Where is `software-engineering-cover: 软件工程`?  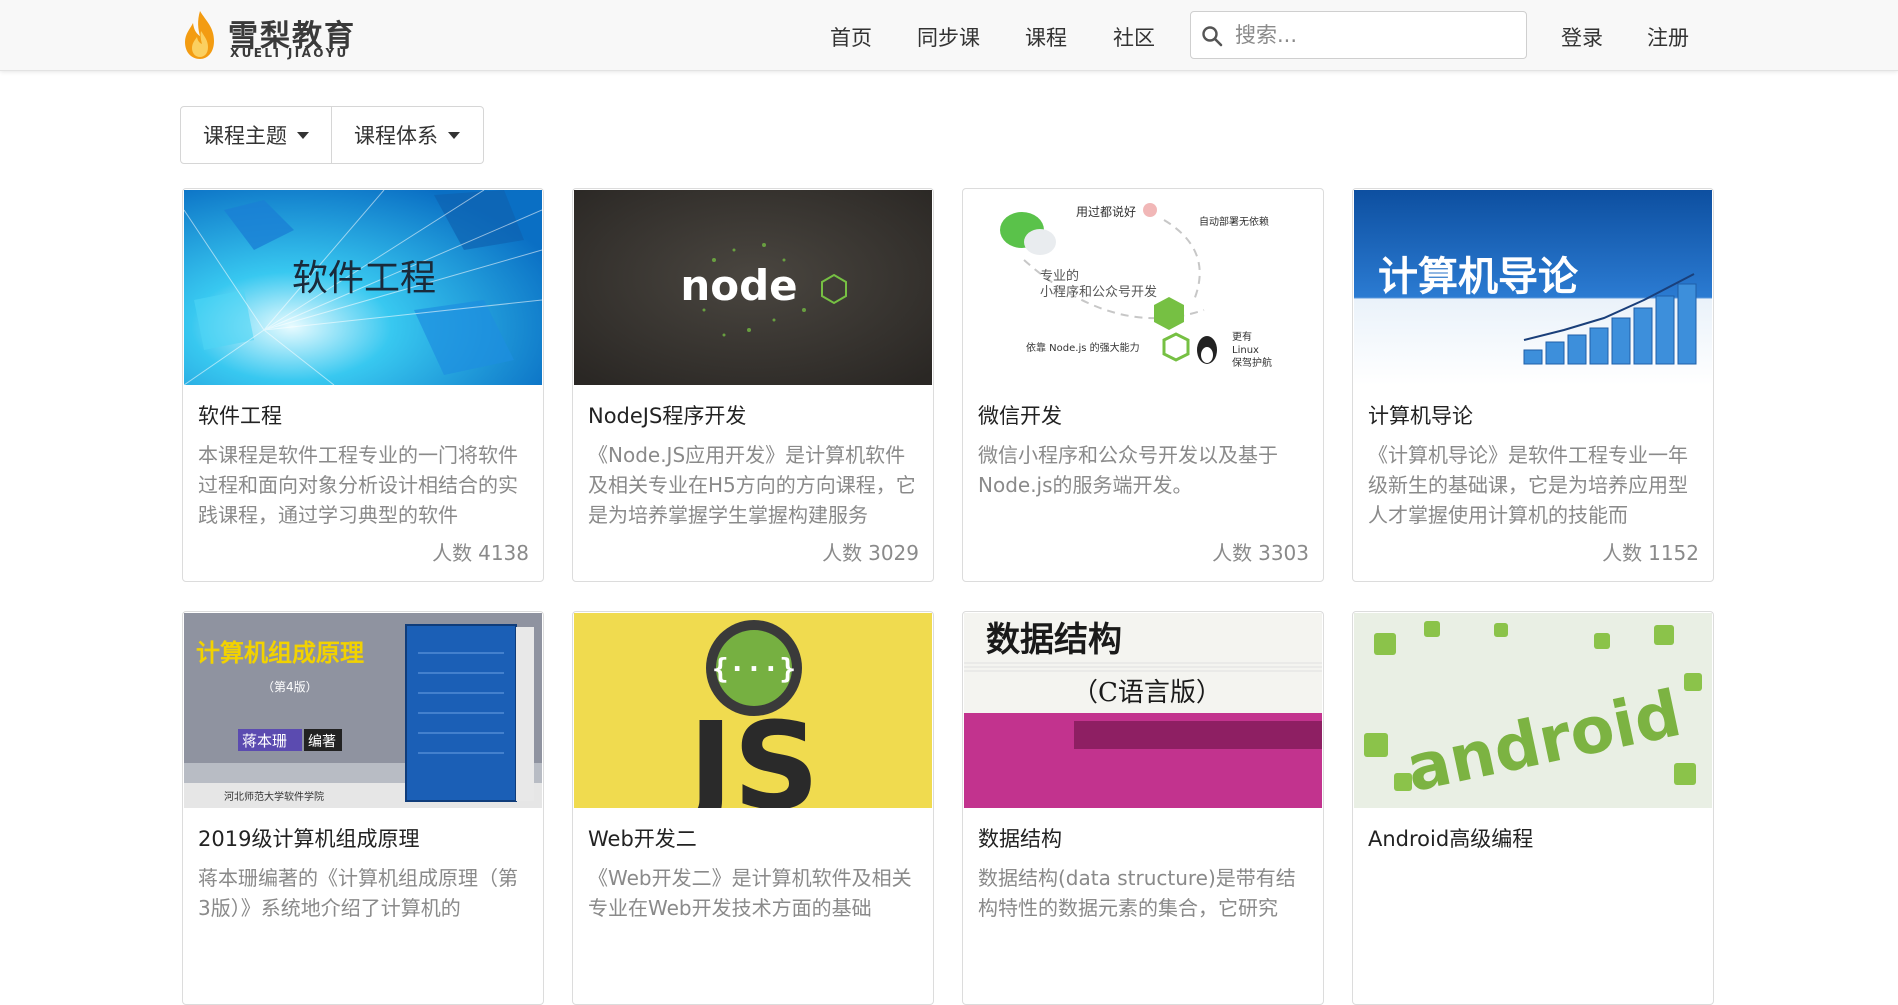 software-engineering-cover: 软件工程 is located at coordinates (363, 287).